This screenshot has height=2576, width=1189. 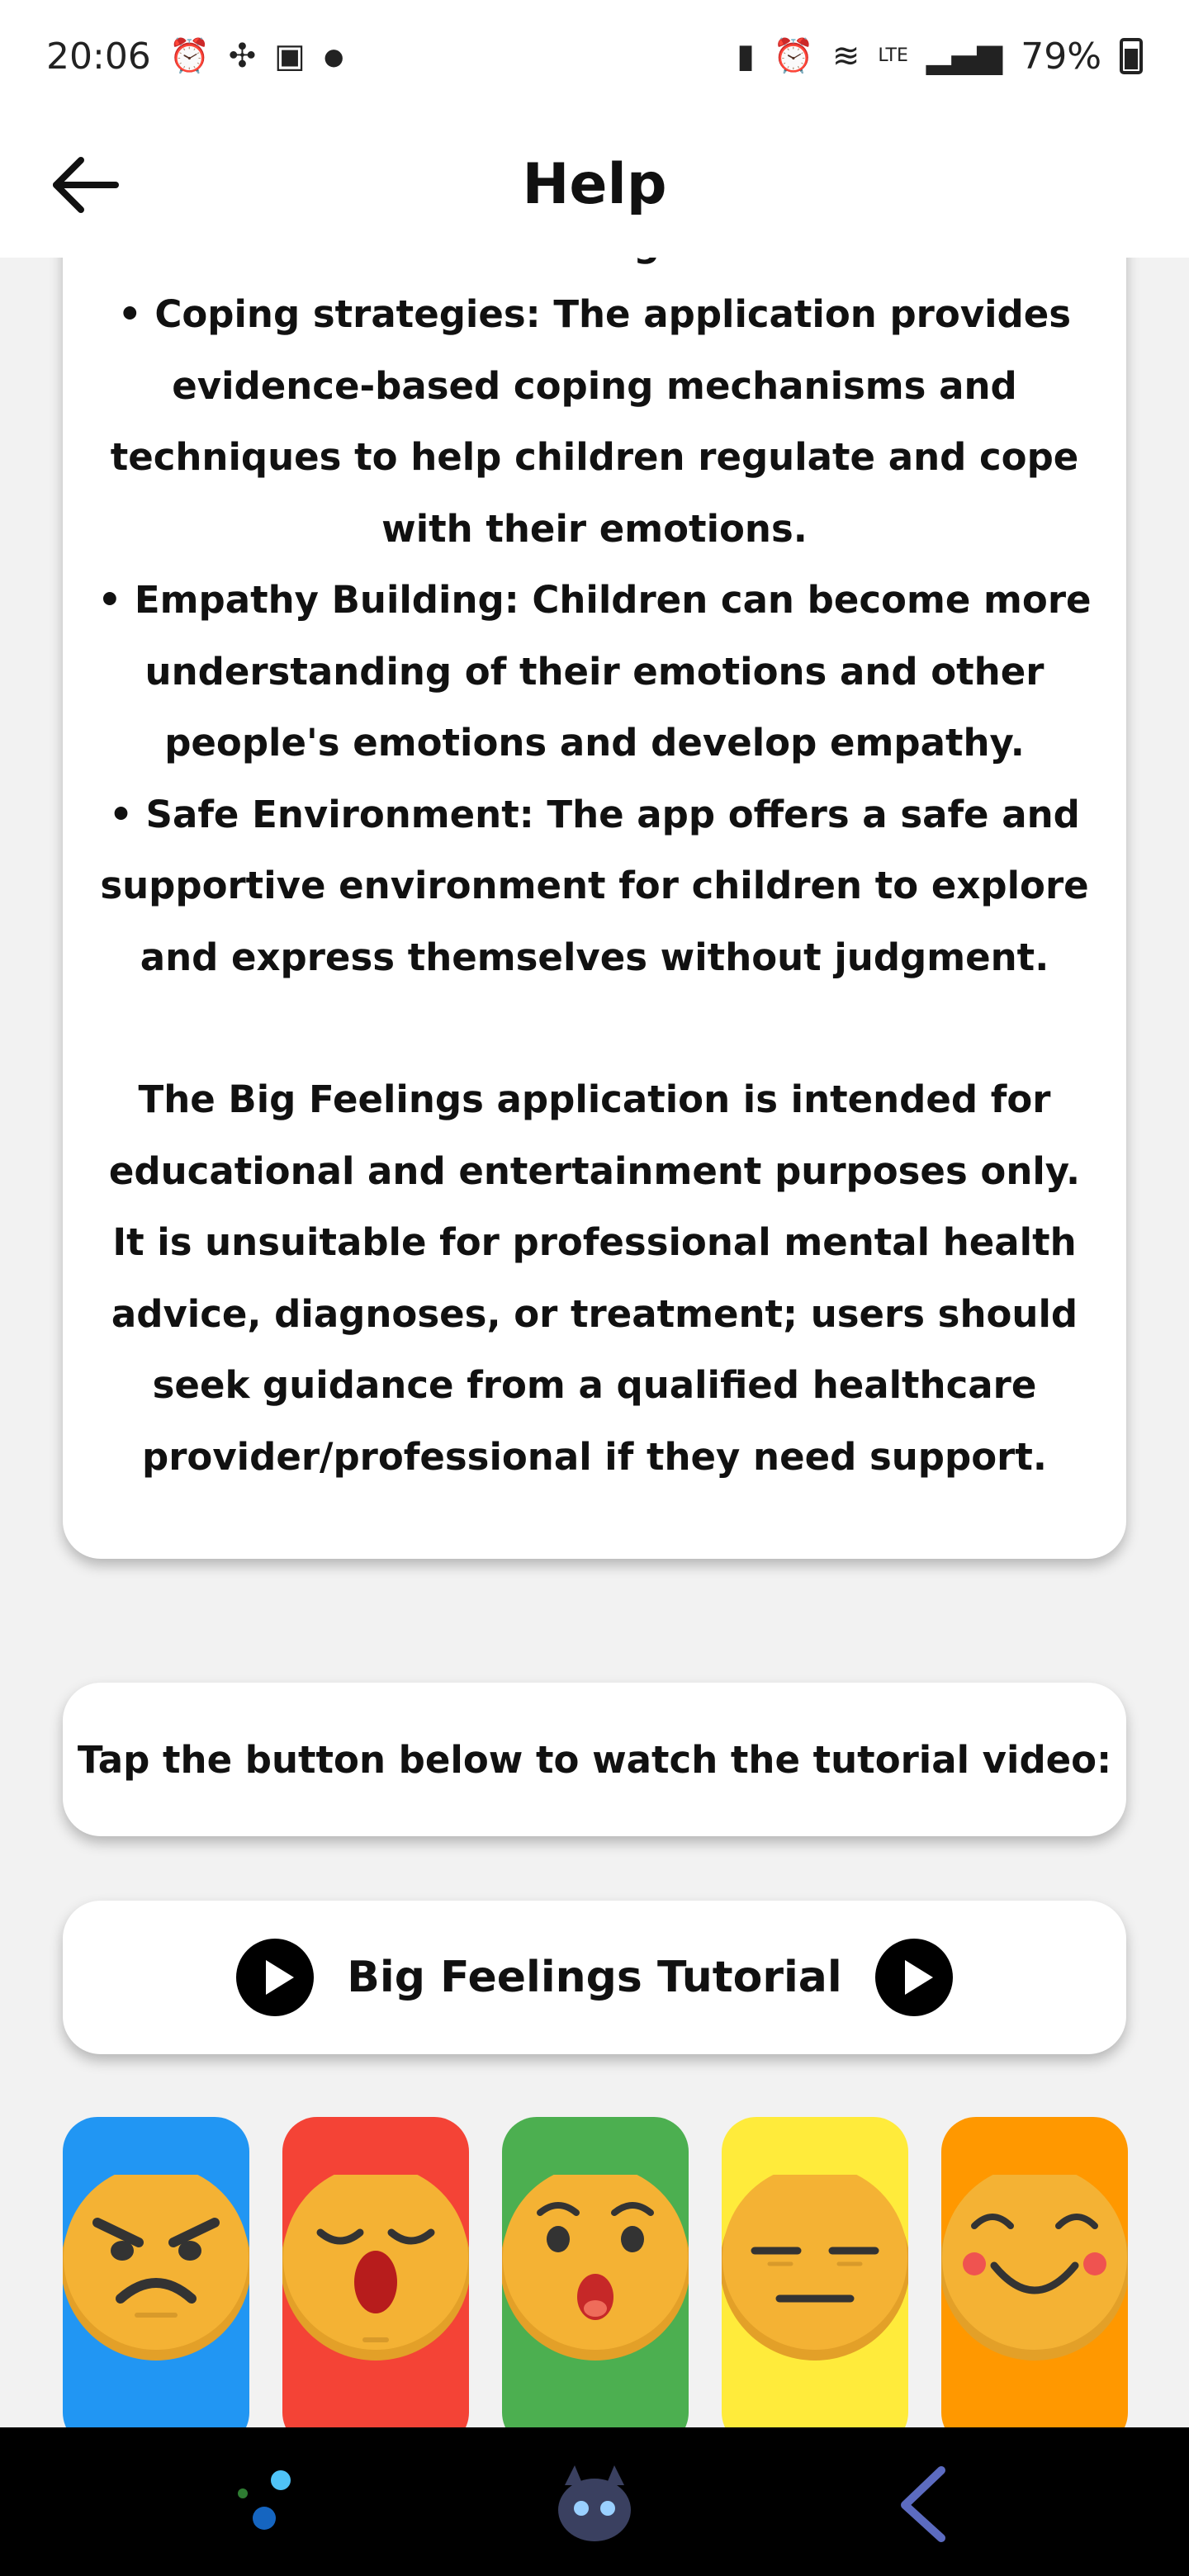 I want to click on battery-percent: 79%, so click(x=1061, y=56).